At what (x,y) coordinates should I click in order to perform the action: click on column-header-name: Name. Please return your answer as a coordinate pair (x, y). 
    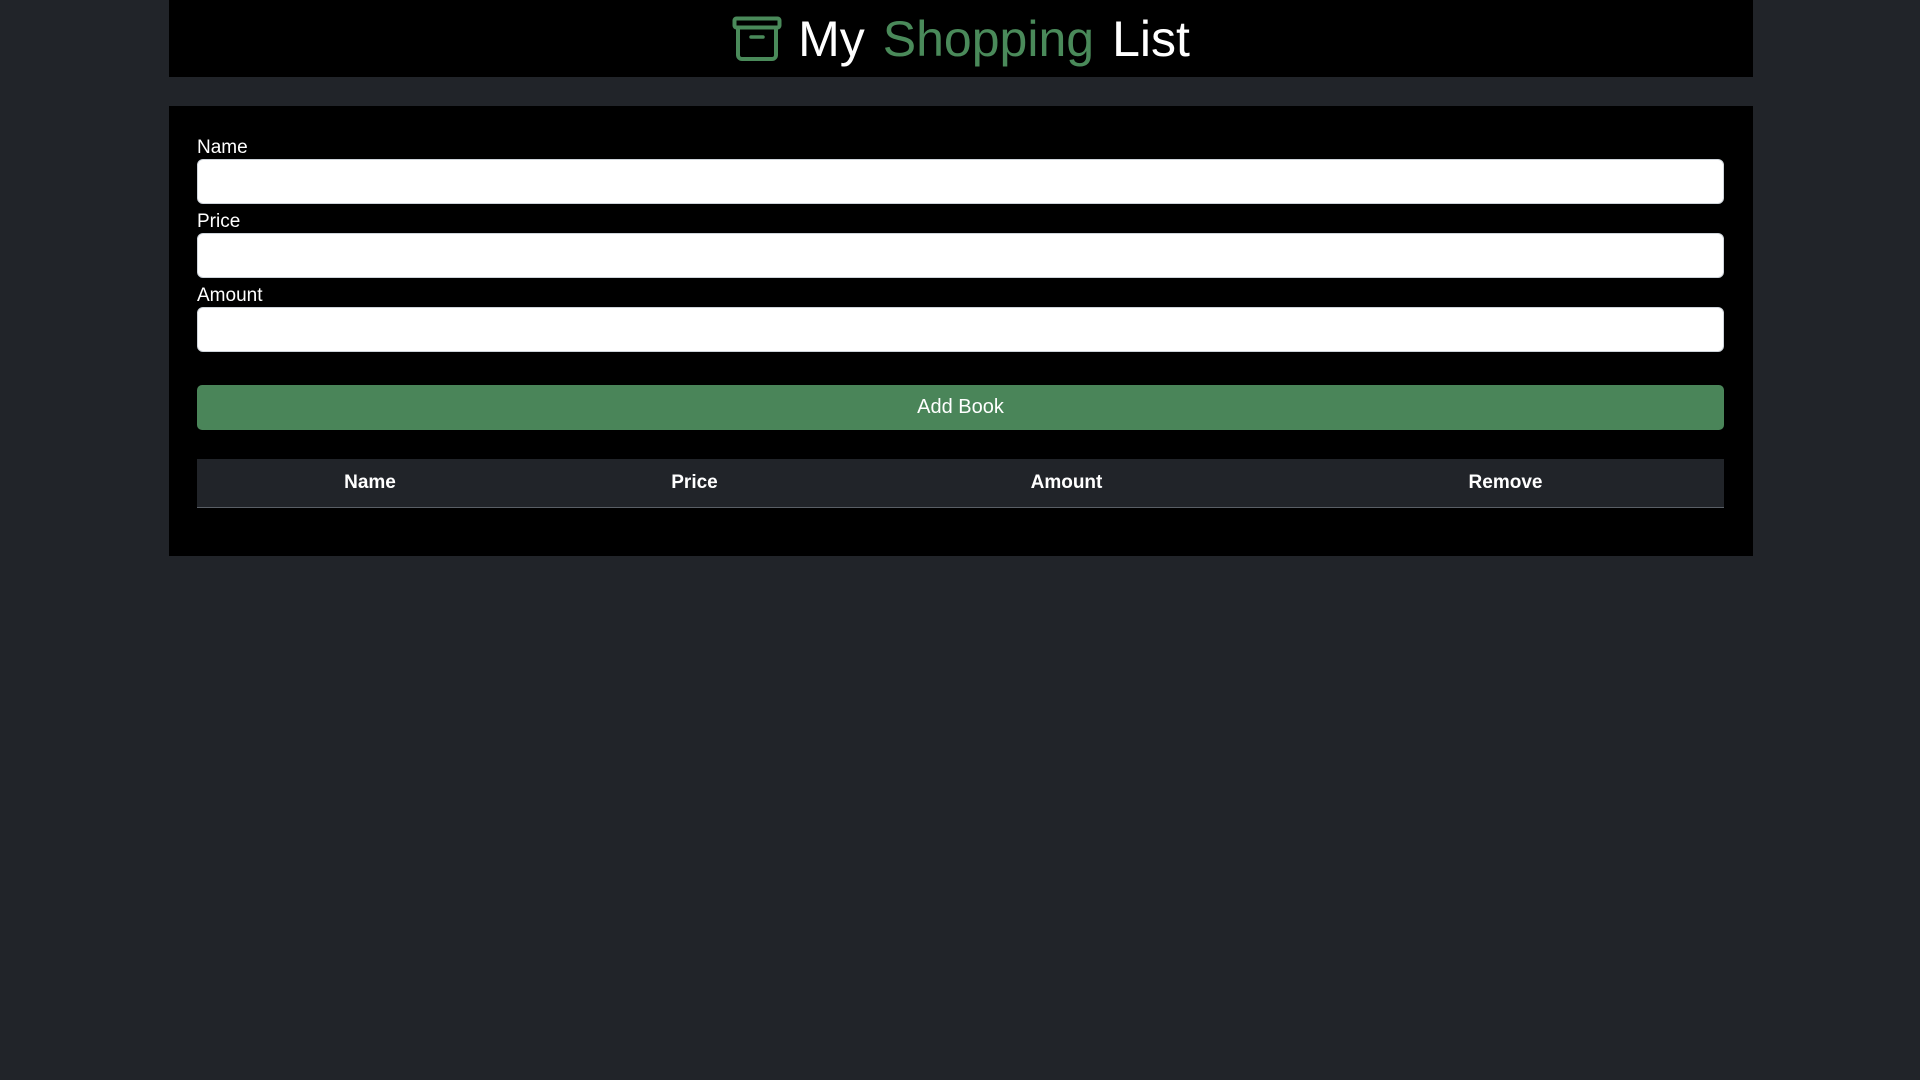
    Looking at the image, I should click on (370, 483).